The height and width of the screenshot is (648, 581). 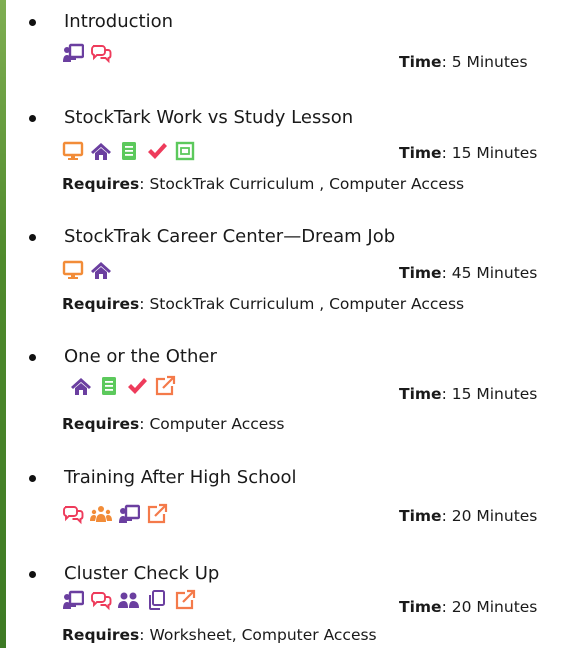 I want to click on activity-title: Training After High School, so click(x=180, y=477).